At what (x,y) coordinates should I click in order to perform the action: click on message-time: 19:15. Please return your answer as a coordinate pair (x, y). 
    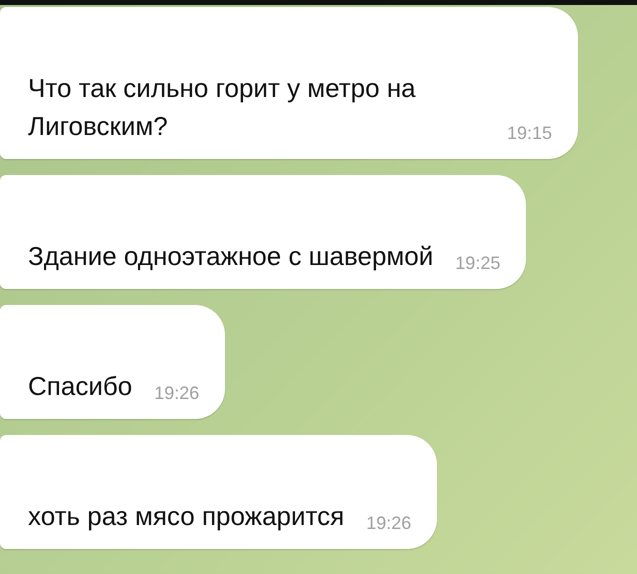
    Looking at the image, I should click on (529, 133).